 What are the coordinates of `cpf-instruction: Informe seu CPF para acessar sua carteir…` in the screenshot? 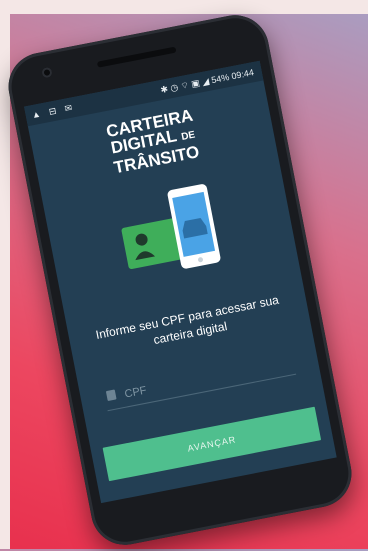 It's located at (187, 320).